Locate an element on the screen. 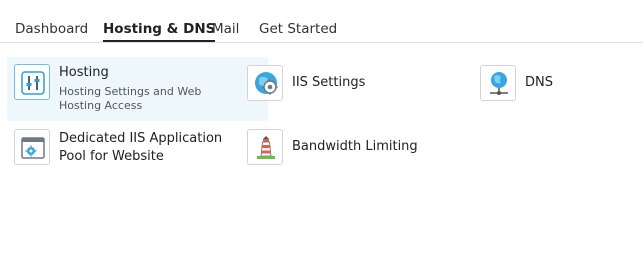 The height and width of the screenshot is (270, 643). iis-settings-title: IIS Settings is located at coordinates (329, 82).